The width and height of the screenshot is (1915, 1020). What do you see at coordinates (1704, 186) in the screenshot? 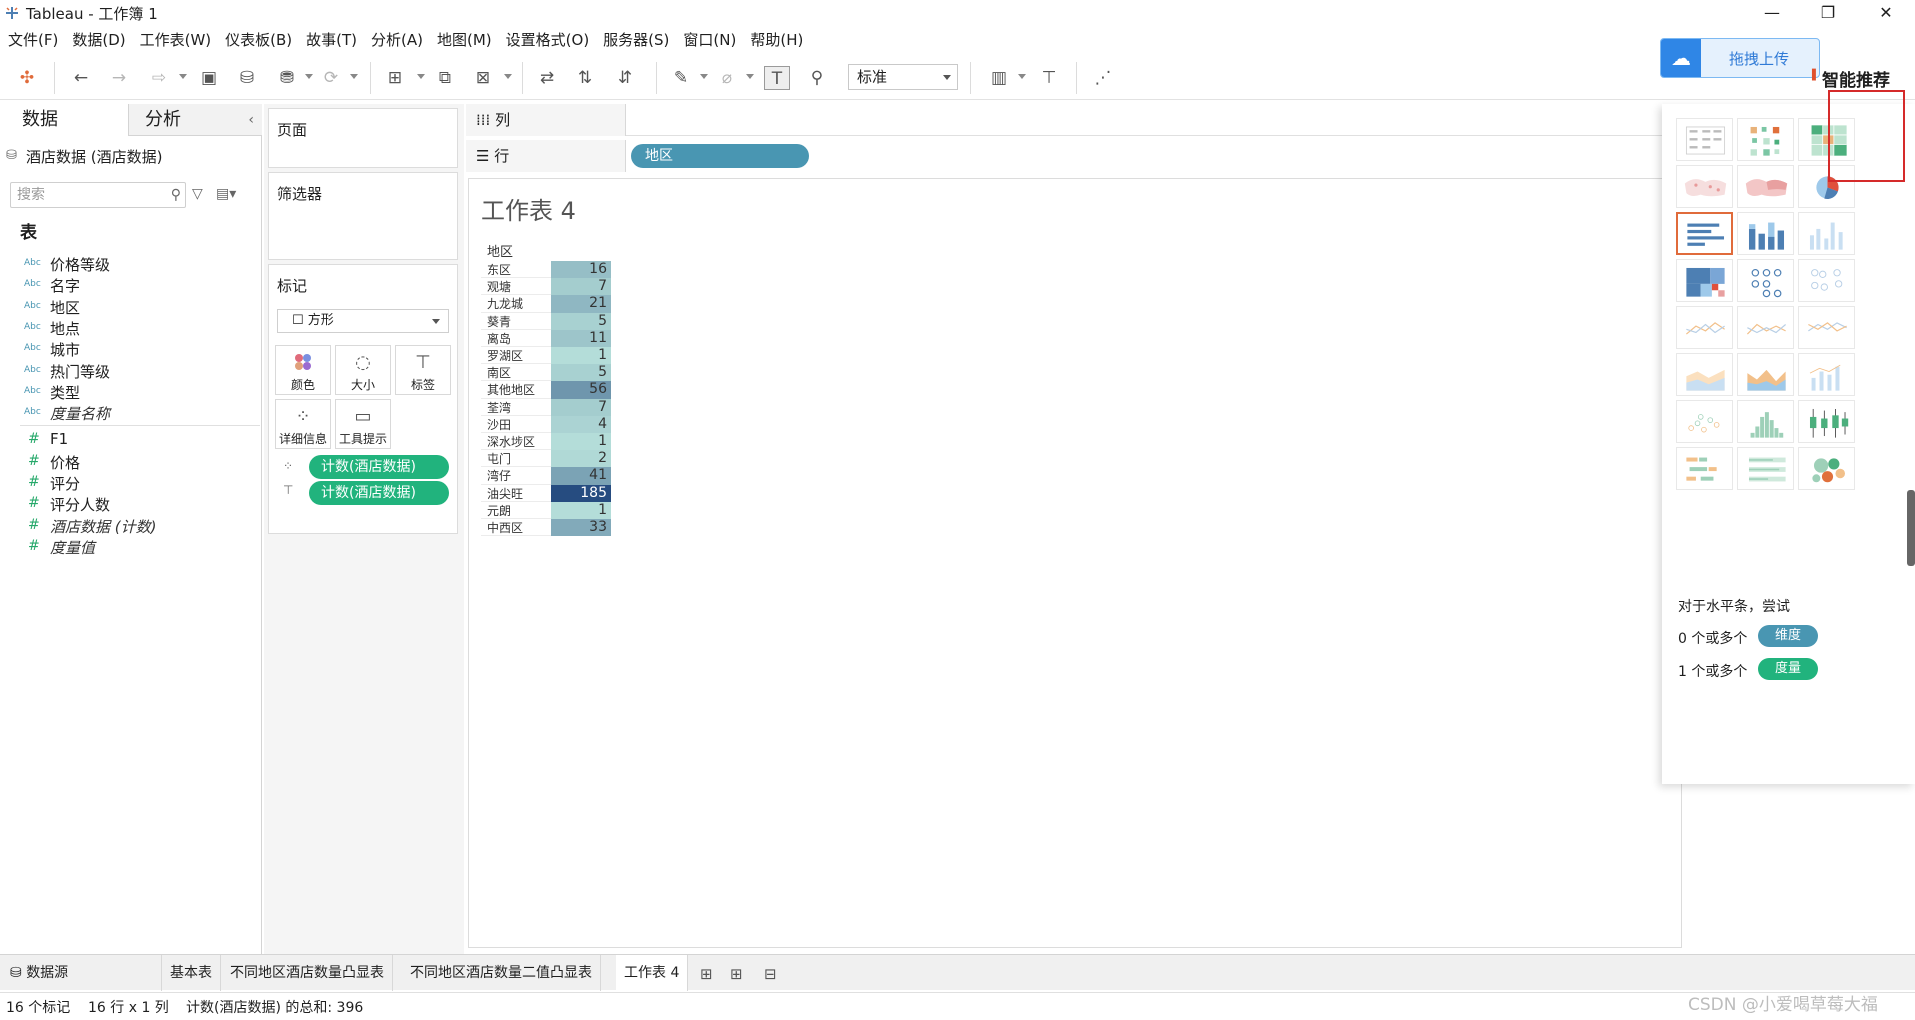
I see `chart-option-symbol-map` at bounding box center [1704, 186].